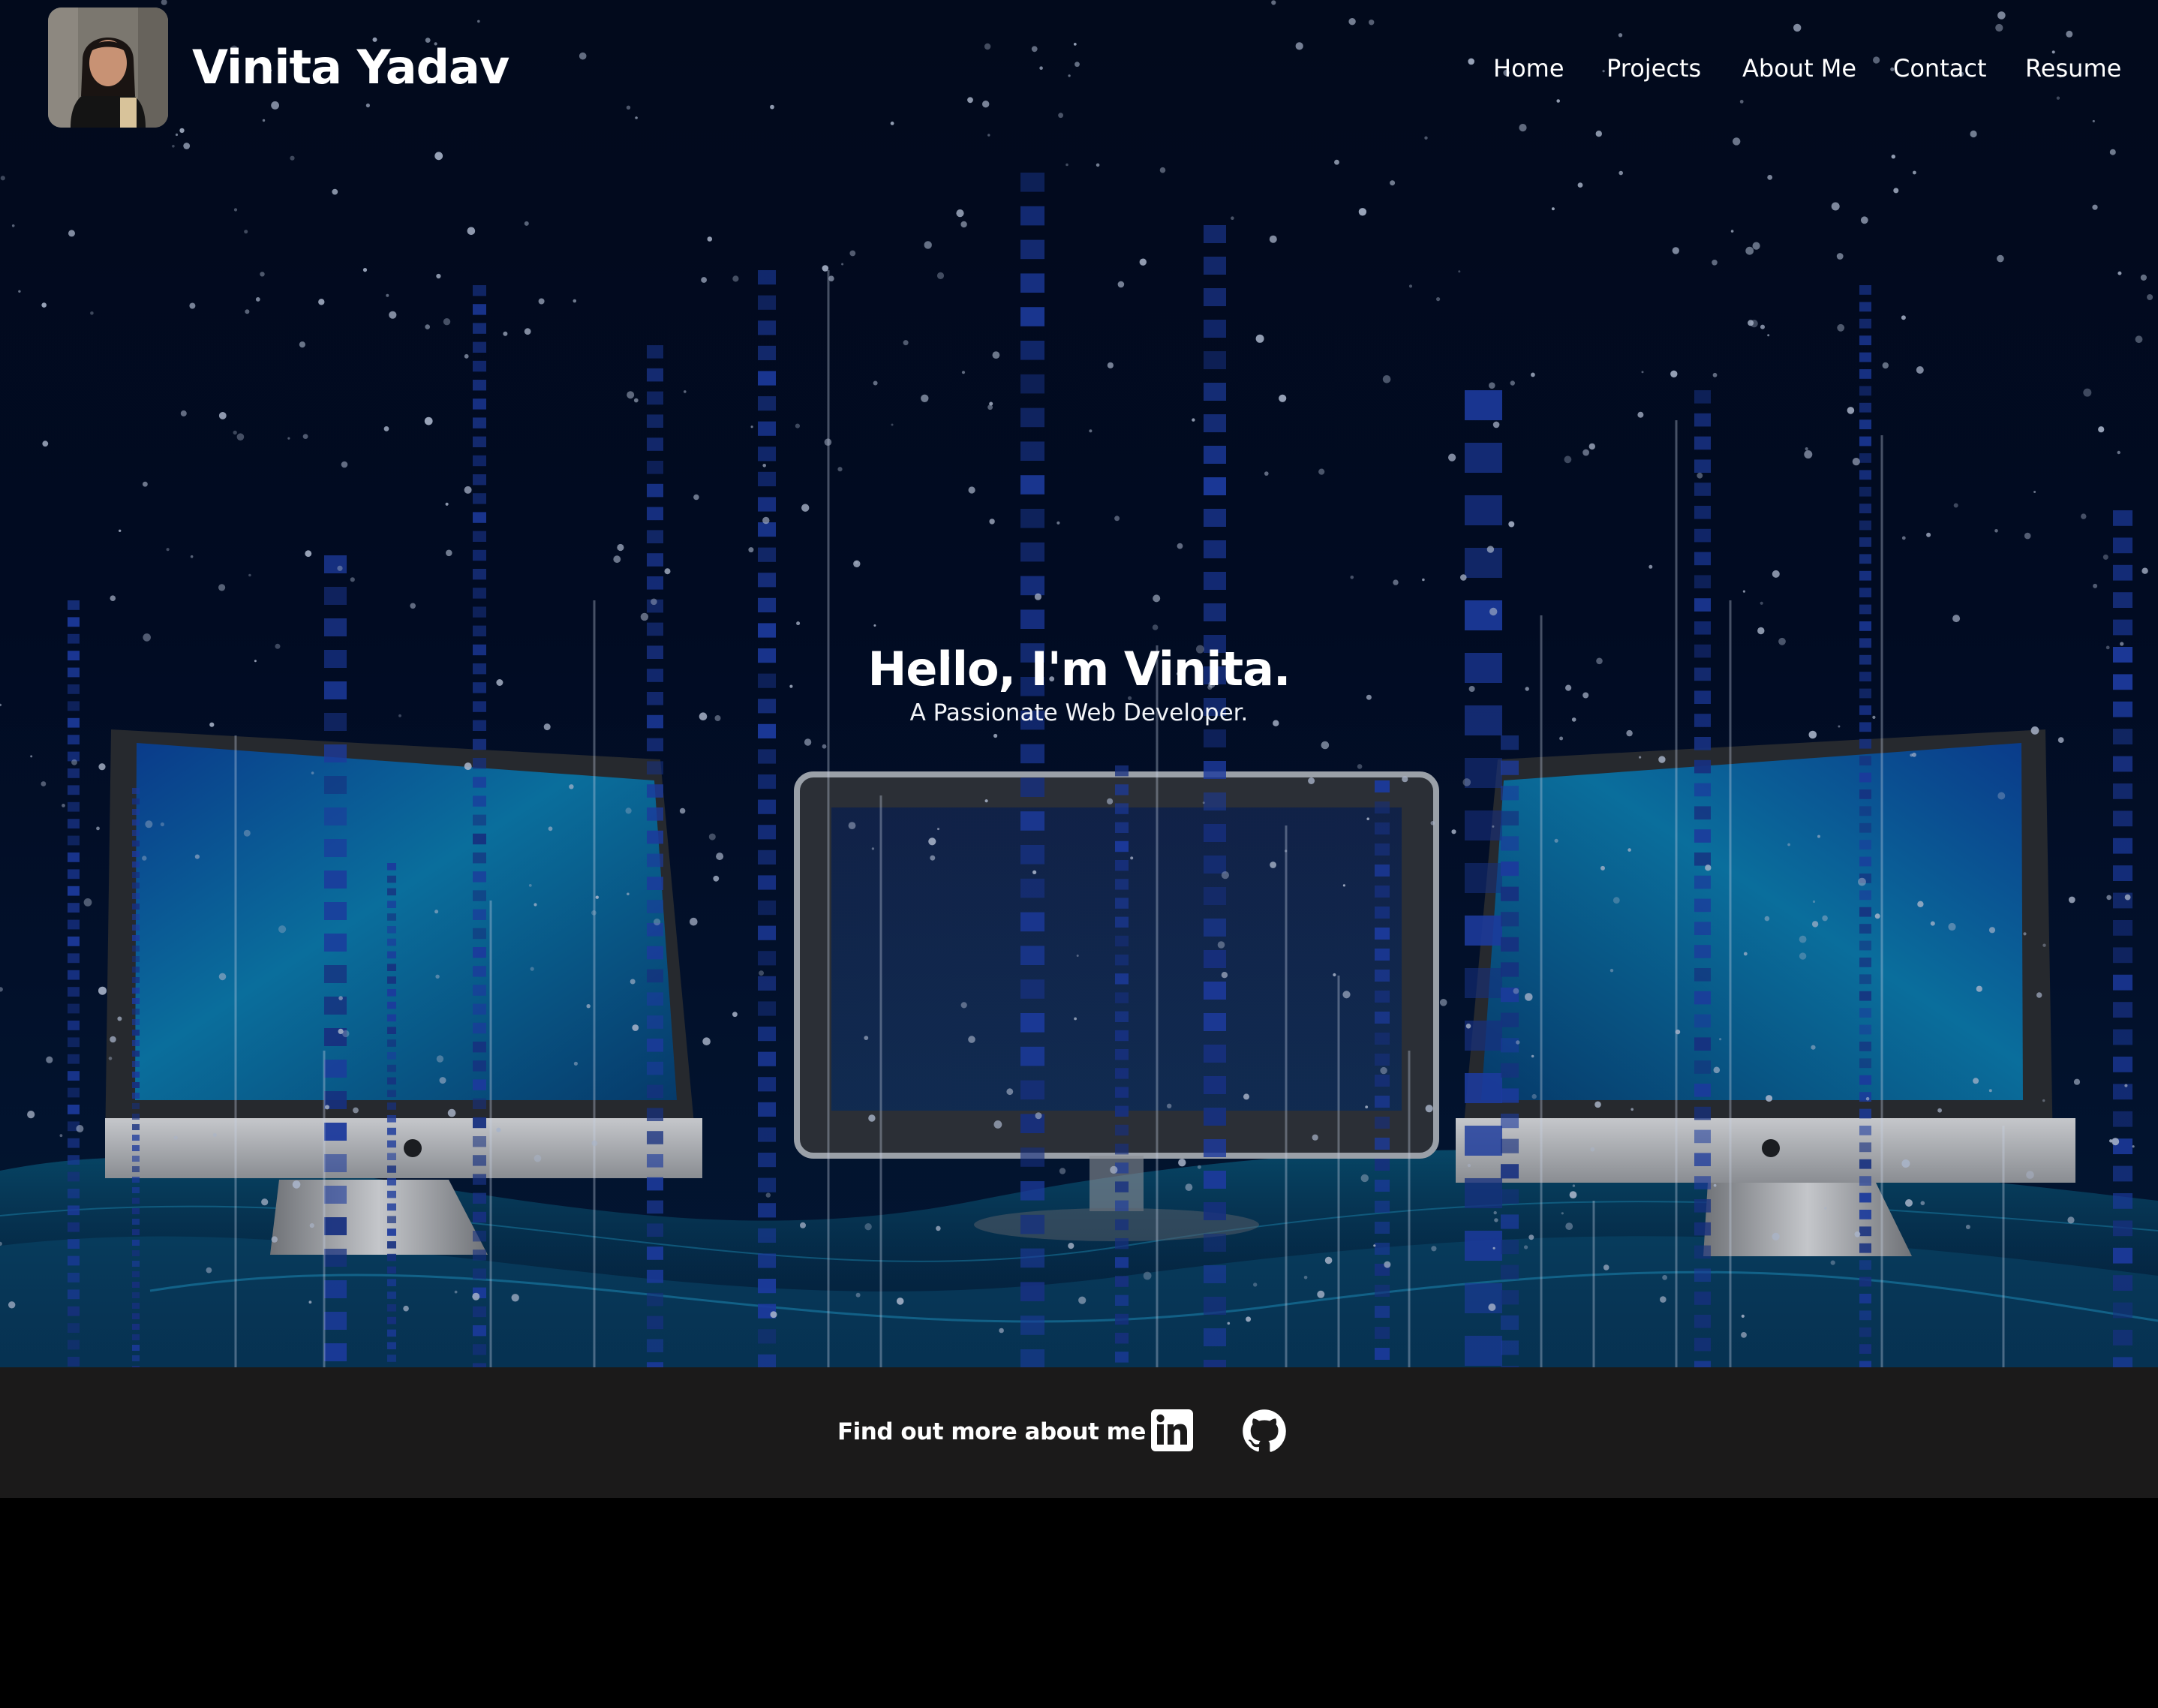 The width and height of the screenshot is (2158, 1708). What do you see at coordinates (1079, 1603) in the screenshot?
I see `page-bottom-area` at bounding box center [1079, 1603].